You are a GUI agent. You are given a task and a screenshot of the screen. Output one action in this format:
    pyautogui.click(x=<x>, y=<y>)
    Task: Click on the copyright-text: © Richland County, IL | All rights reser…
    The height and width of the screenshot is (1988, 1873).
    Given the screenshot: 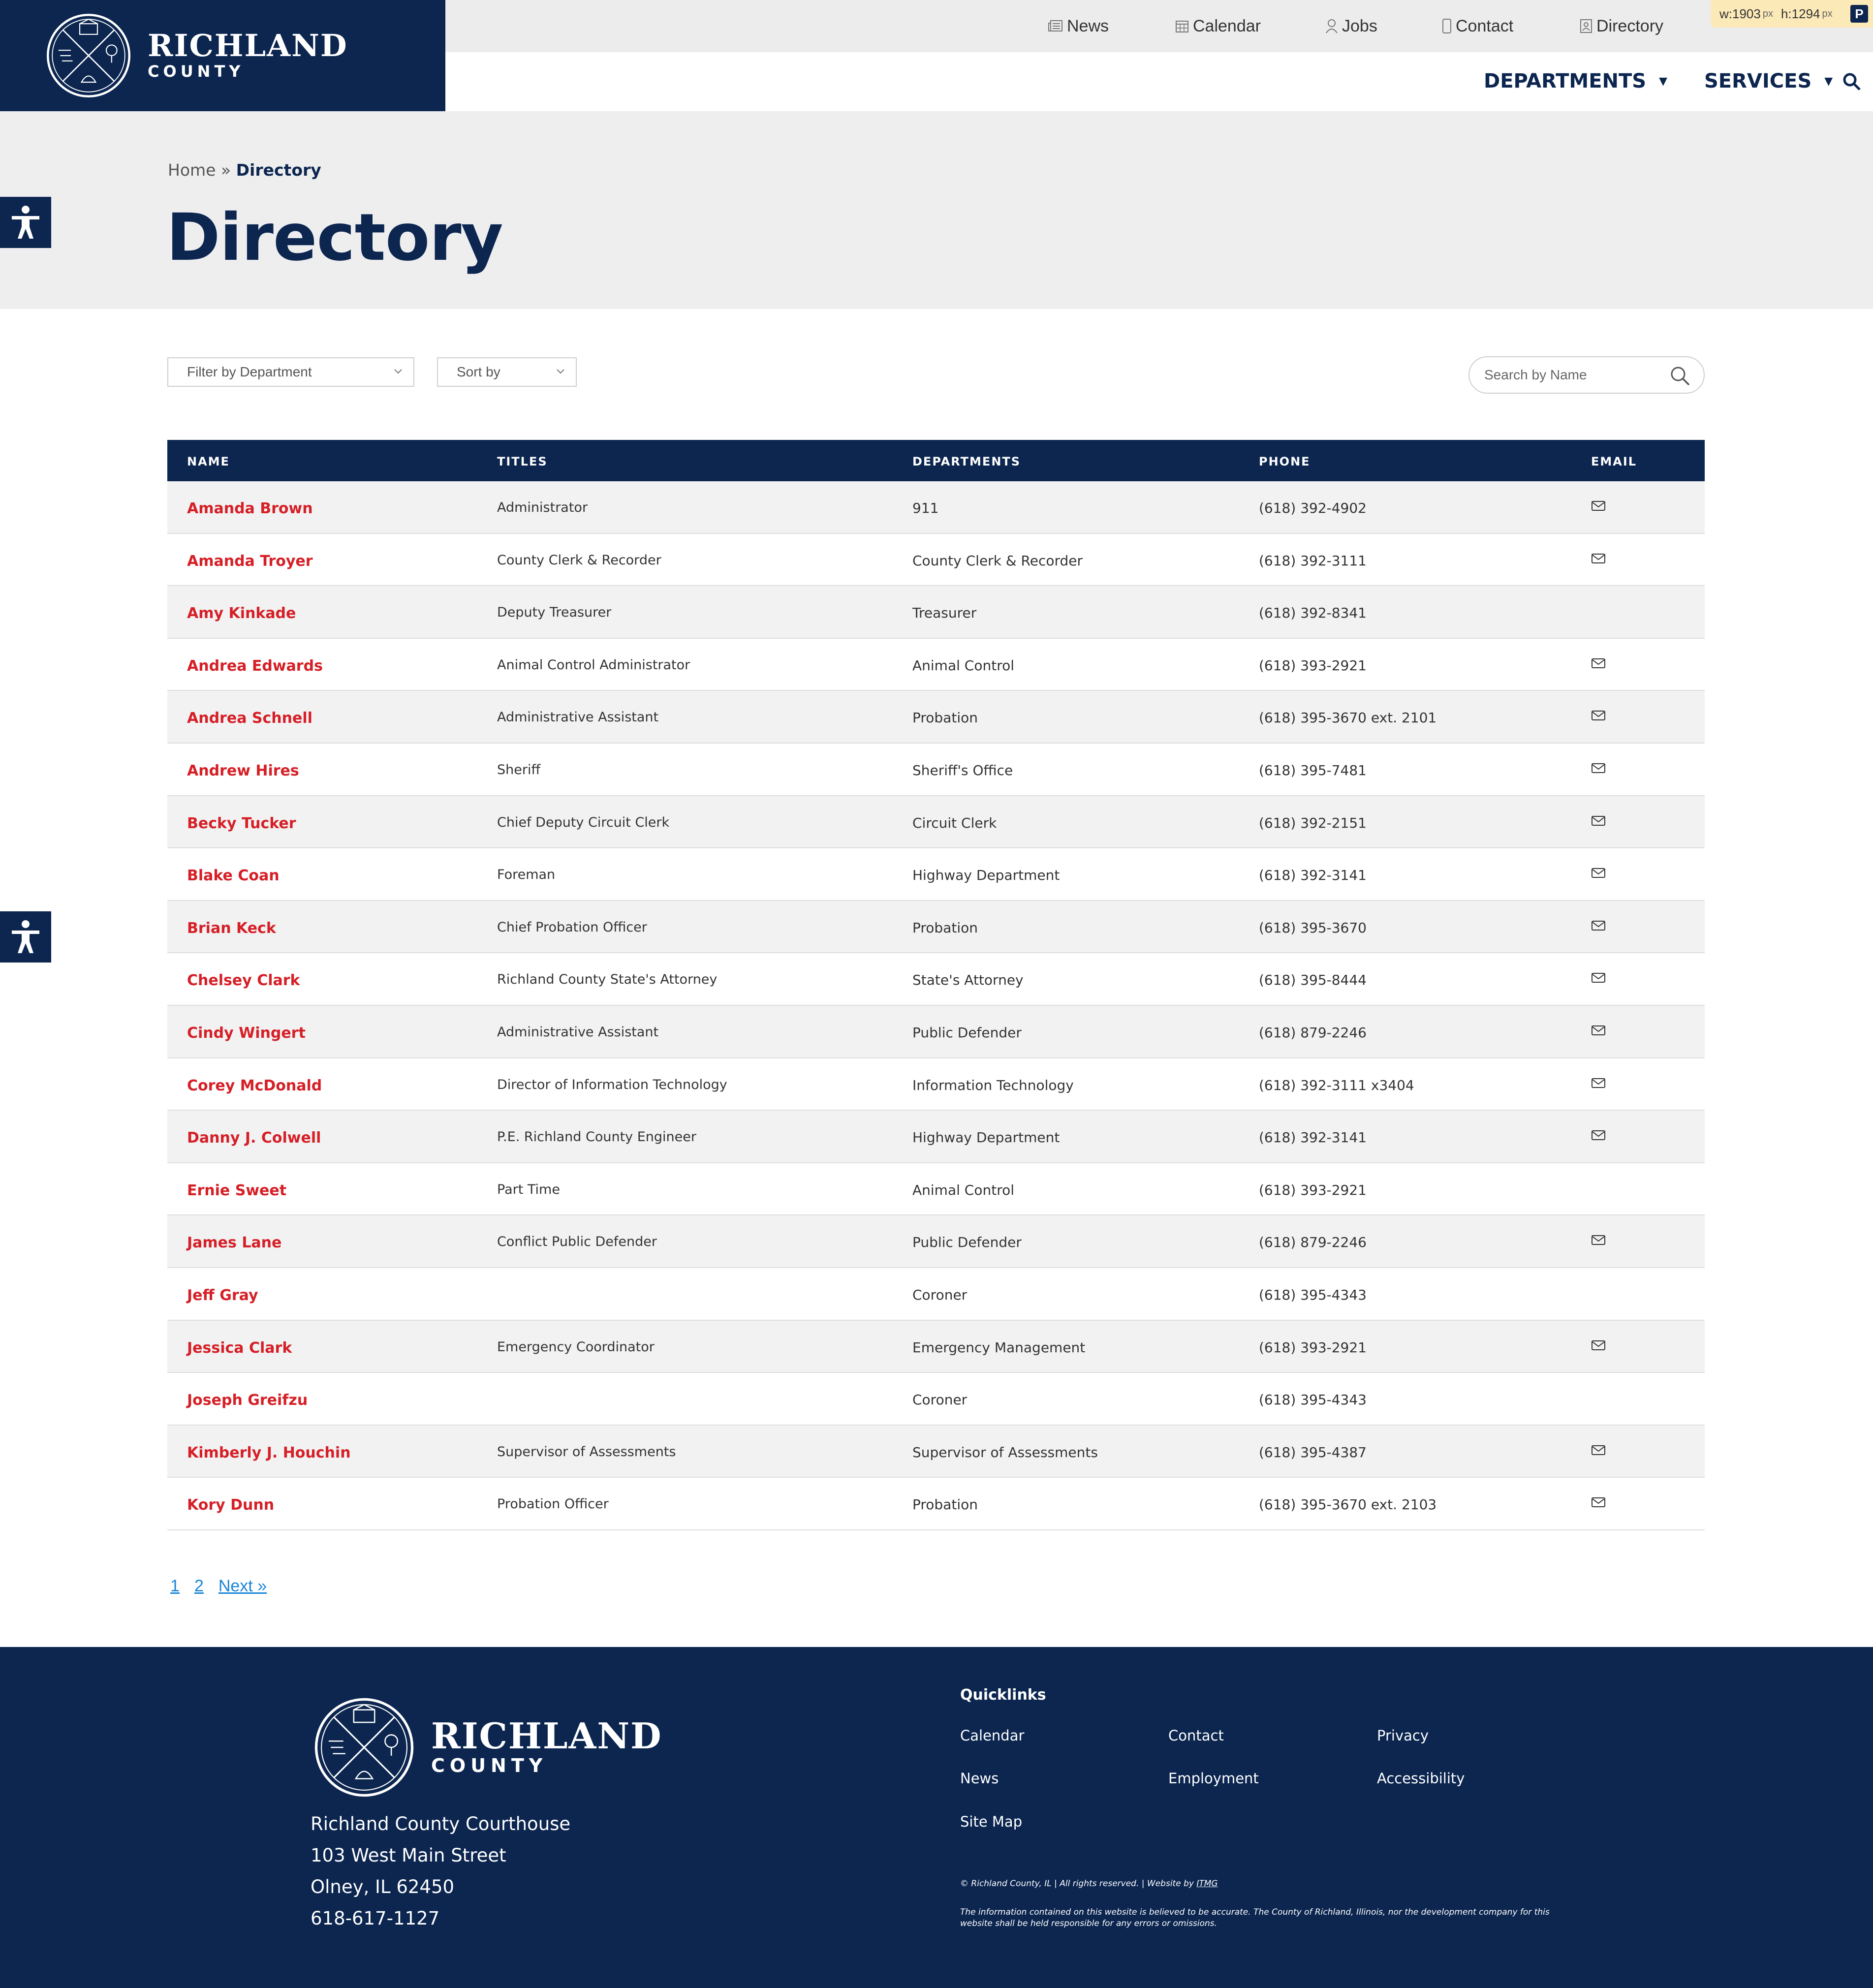 What is the action you would take?
    pyautogui.click(x=1078, y=1884)
    